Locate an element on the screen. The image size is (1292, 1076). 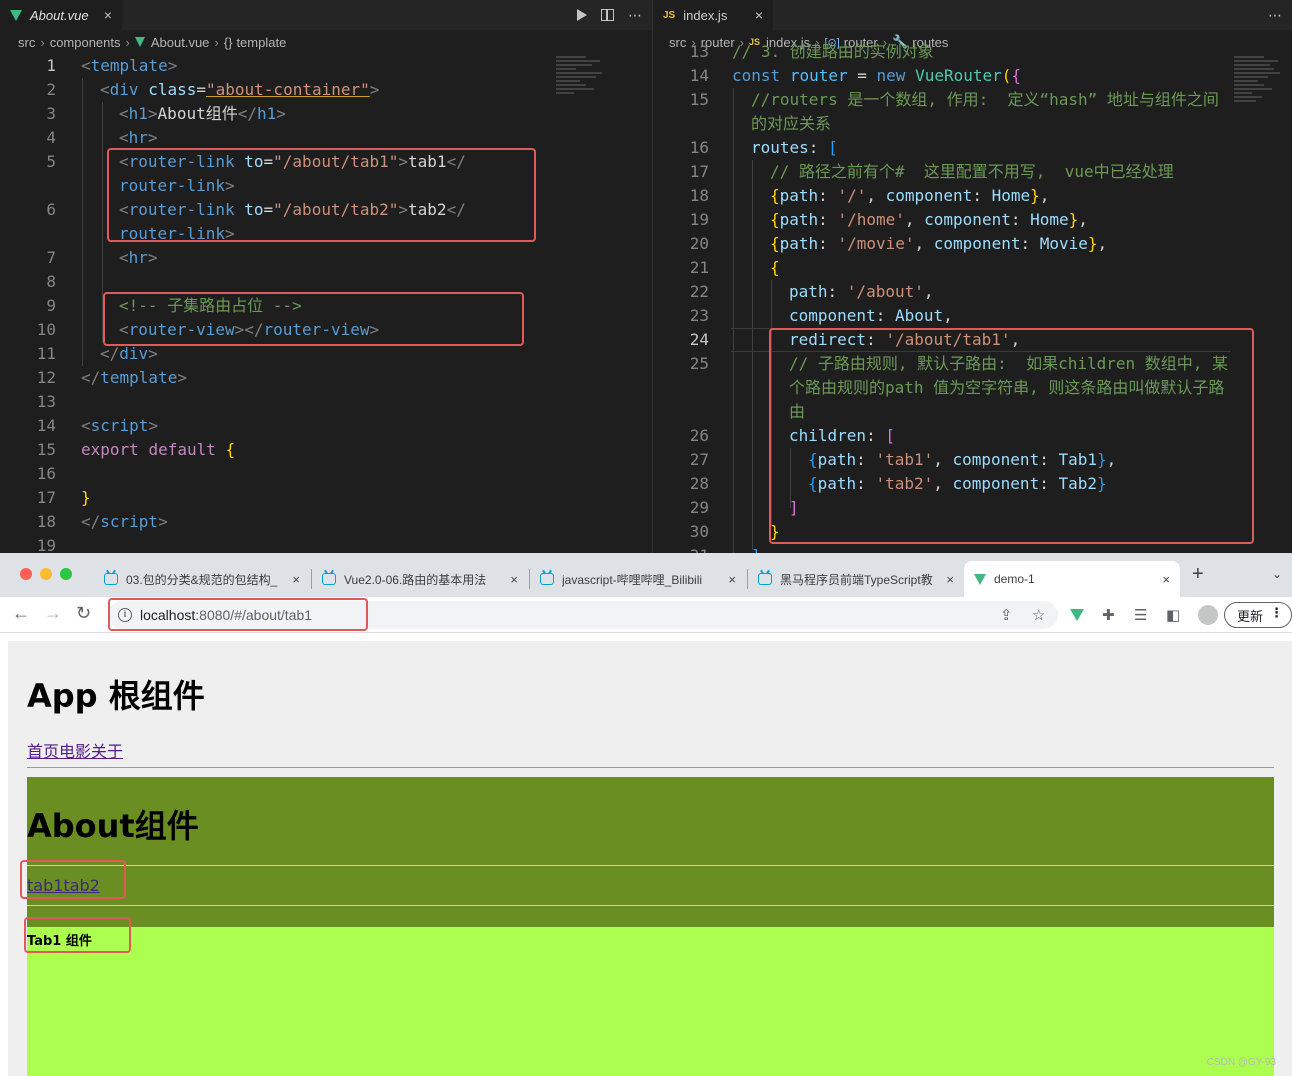
extensions-puzzle-icon: ✚ is located at coordinates (1108, 615).